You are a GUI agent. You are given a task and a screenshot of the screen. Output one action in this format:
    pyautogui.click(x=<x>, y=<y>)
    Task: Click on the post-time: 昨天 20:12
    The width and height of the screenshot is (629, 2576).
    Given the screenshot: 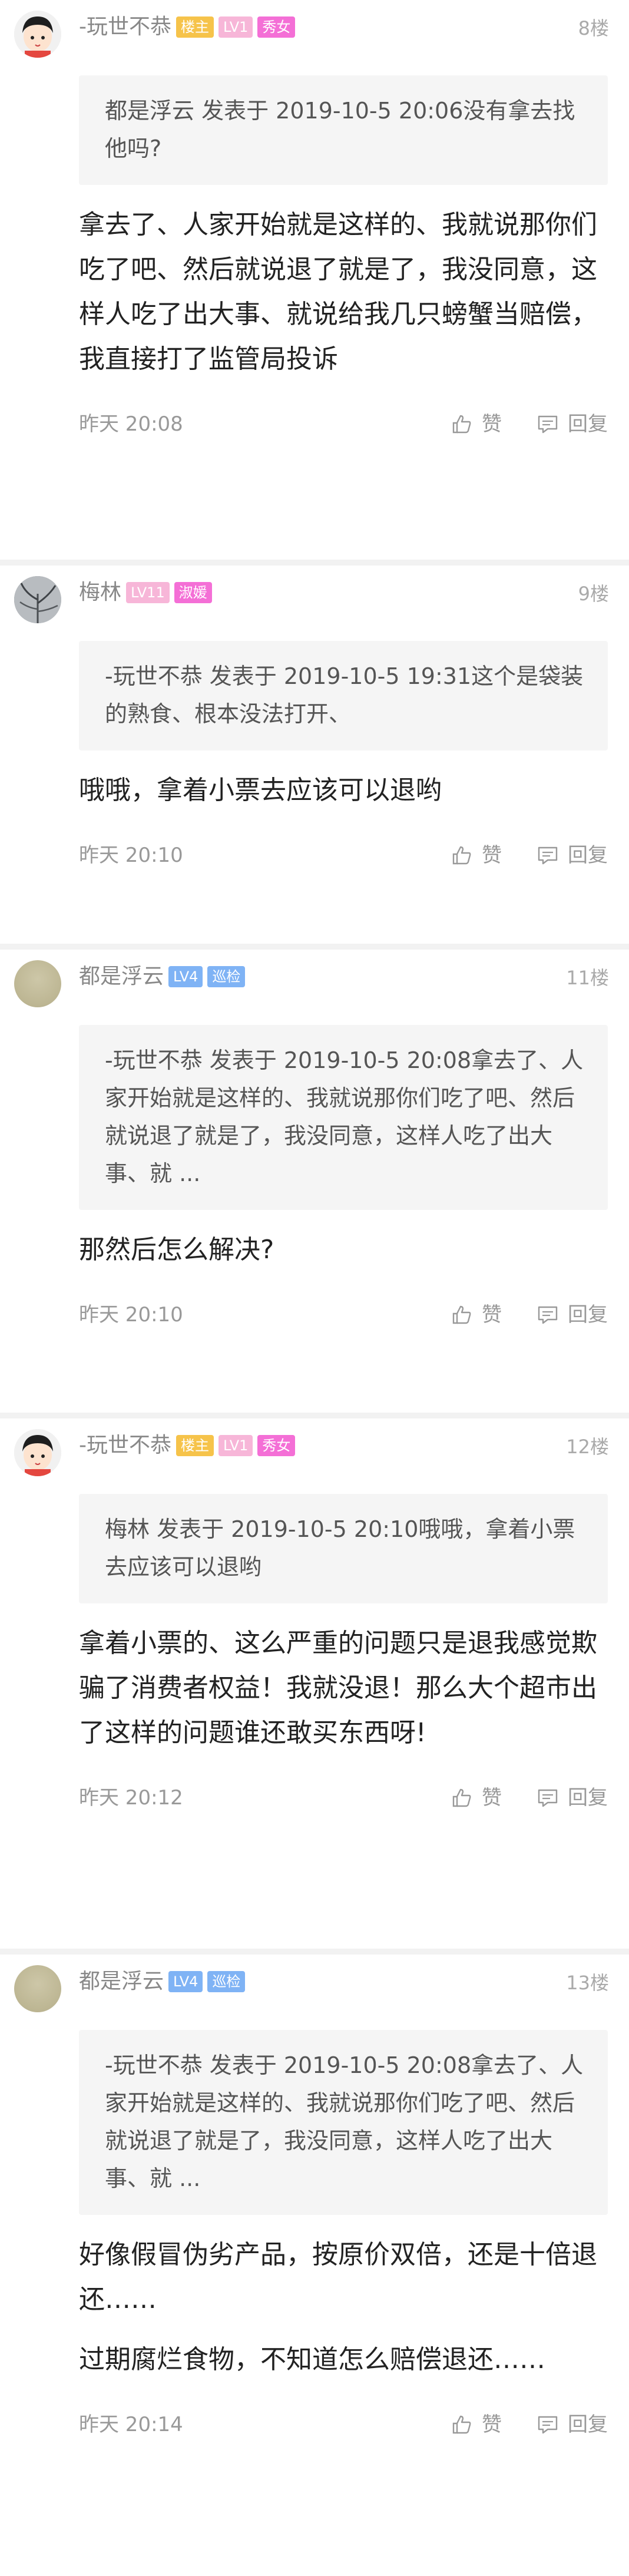 What is the action you would take?
    pyautogui.click(x=131, y=1798)
    